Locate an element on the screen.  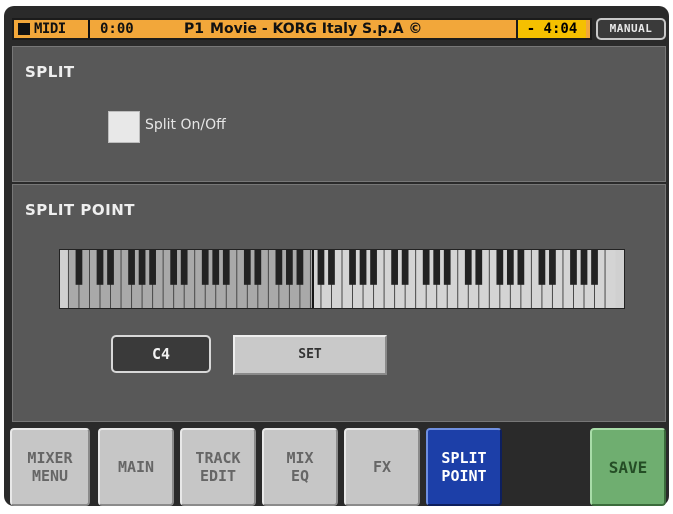
save-label: SAVE is located at coordinates (628, 467).